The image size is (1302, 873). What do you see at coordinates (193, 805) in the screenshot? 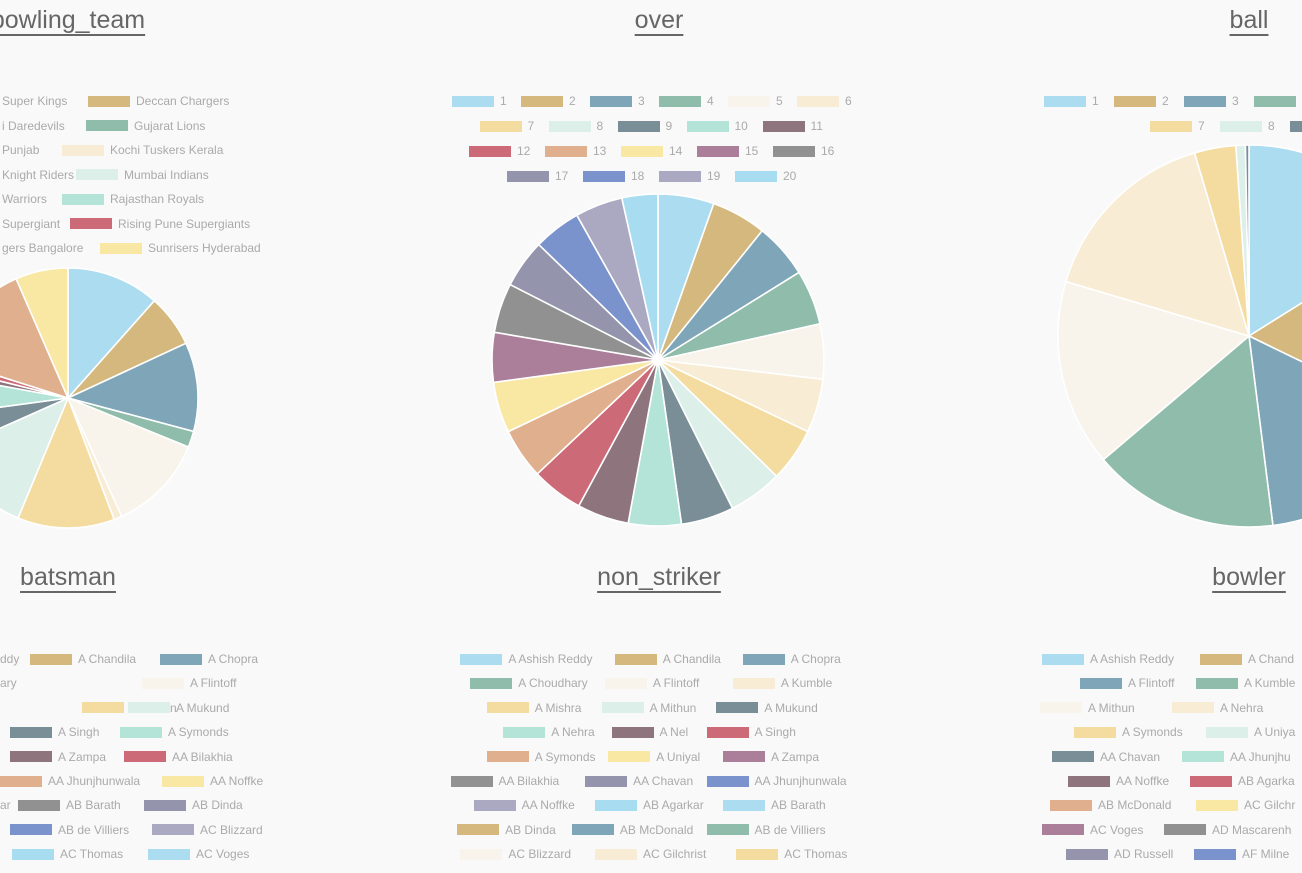
I see `legend-item-batsman: AB Dinda` at bounding box center [193, 805].